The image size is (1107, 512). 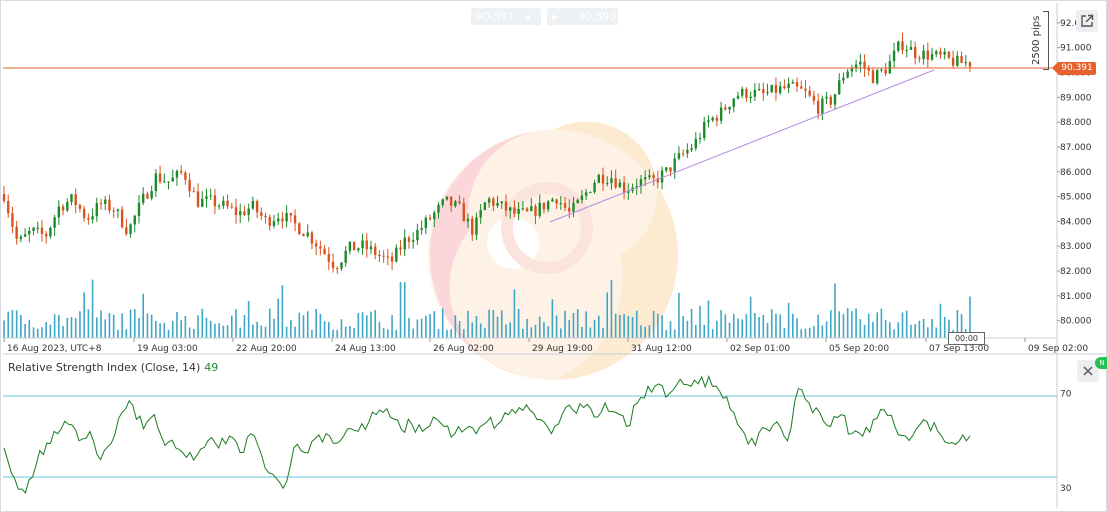 I want to click on watermark-logo, so click(x=553, y=250).